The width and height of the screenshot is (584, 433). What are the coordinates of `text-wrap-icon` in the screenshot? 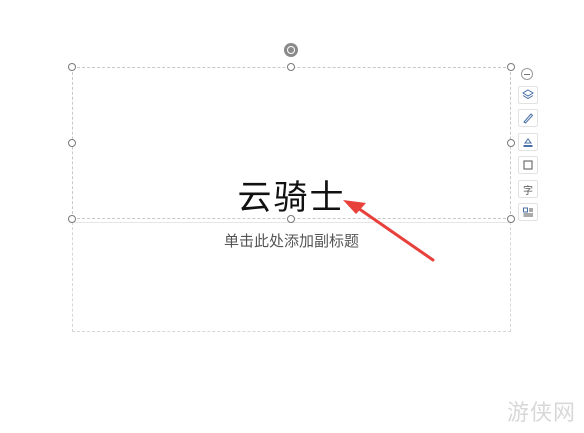 It's located at (528, 212).